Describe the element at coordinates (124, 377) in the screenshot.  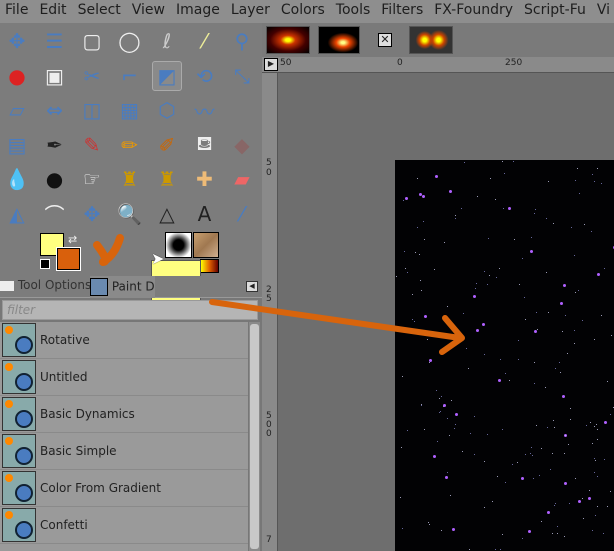
I see `list-item: Untitled` at that location.